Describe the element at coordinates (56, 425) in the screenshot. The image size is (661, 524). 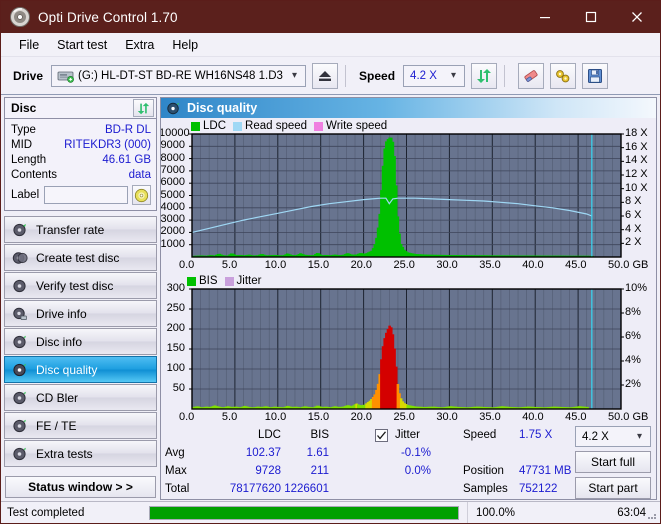
I see `sidebar-item-label: FE / TE` at that location.